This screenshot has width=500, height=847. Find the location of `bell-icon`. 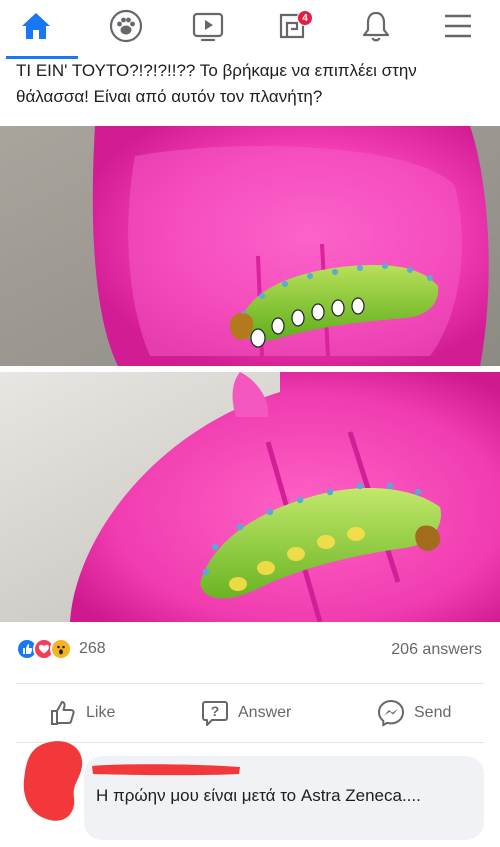

bell-icon is located at coordinates (376, 26).